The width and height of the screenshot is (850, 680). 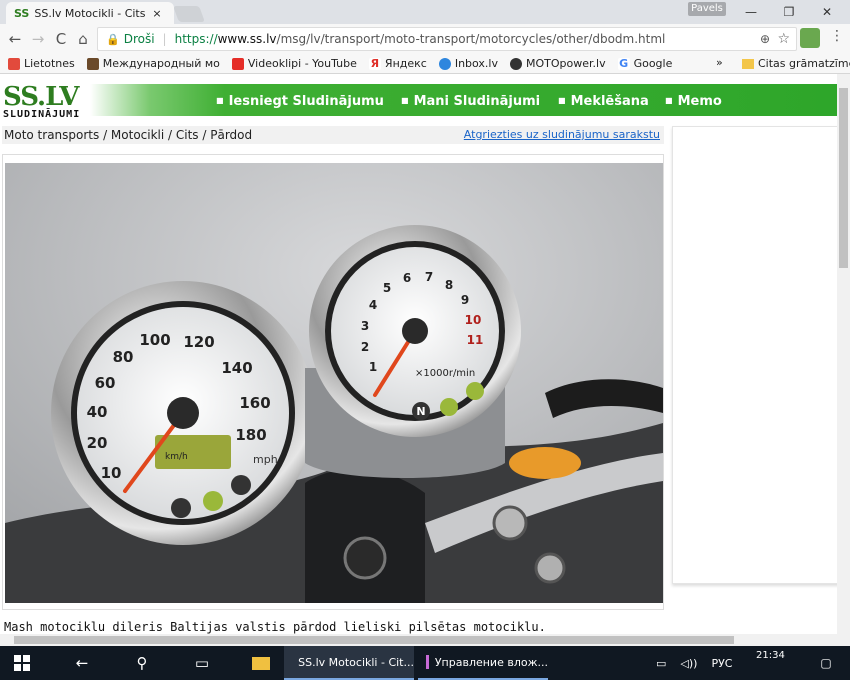 What do you see at coordinates (373, 367) in the screenshot?
I see `rpm-tick: 1` at bounding box center [373, 367].